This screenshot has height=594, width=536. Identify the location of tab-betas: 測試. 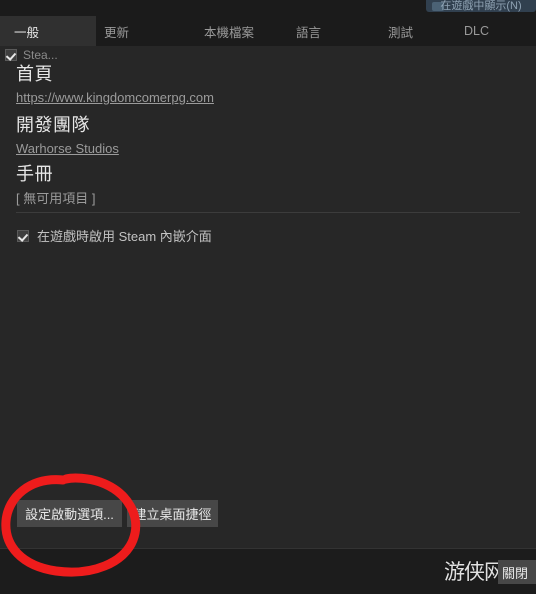
(426, 31).